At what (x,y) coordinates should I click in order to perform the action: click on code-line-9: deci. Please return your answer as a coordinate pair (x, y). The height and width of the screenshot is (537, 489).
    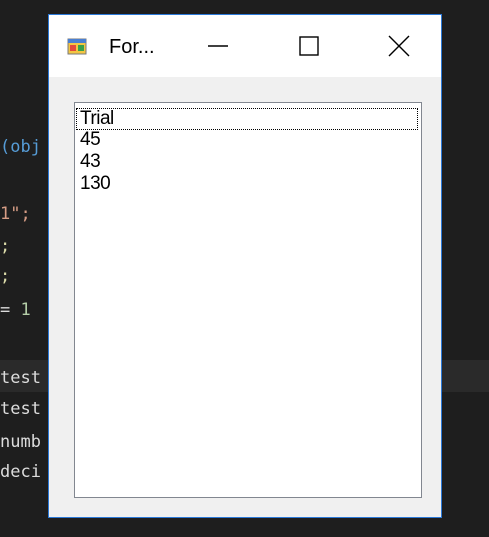
    Looking at the image, I should click on (20, 472).